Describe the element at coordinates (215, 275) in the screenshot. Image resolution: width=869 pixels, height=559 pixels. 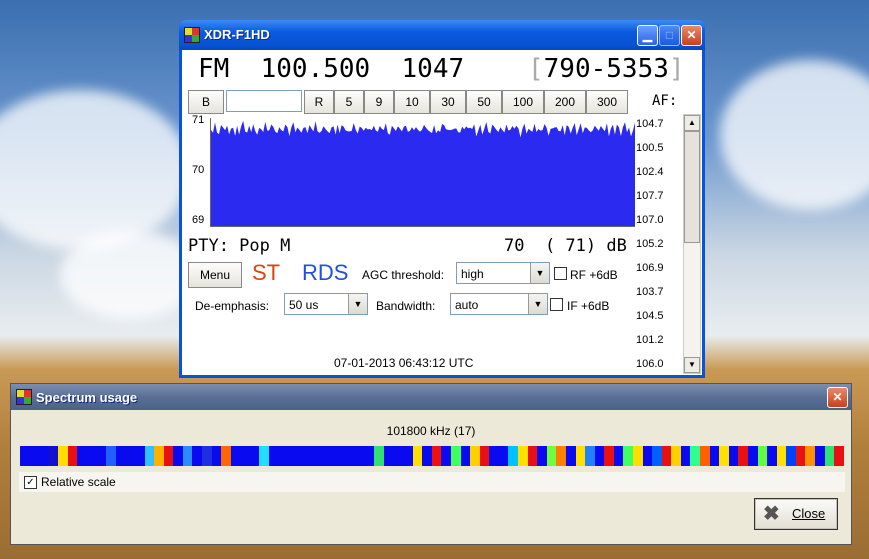
I see `menu-button: Menu` at that location.